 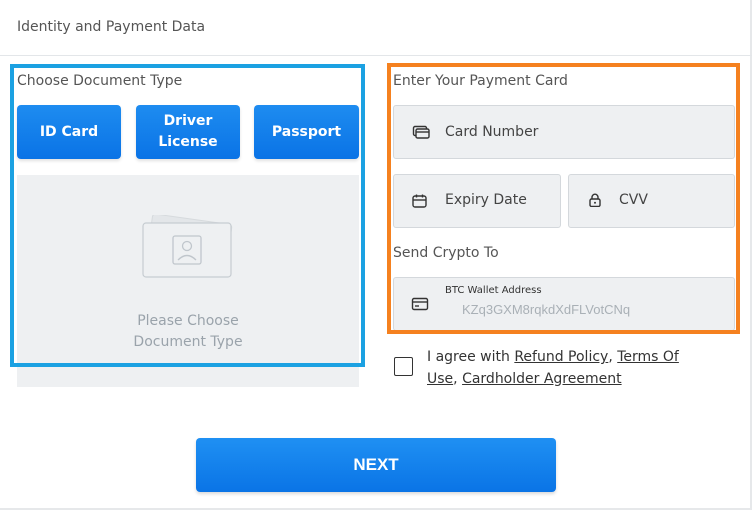 What do you see at coordinates (100, 81) in the screenshot?
I see `document-section-label: Choose Document Type` at bounding box center [100, 81].